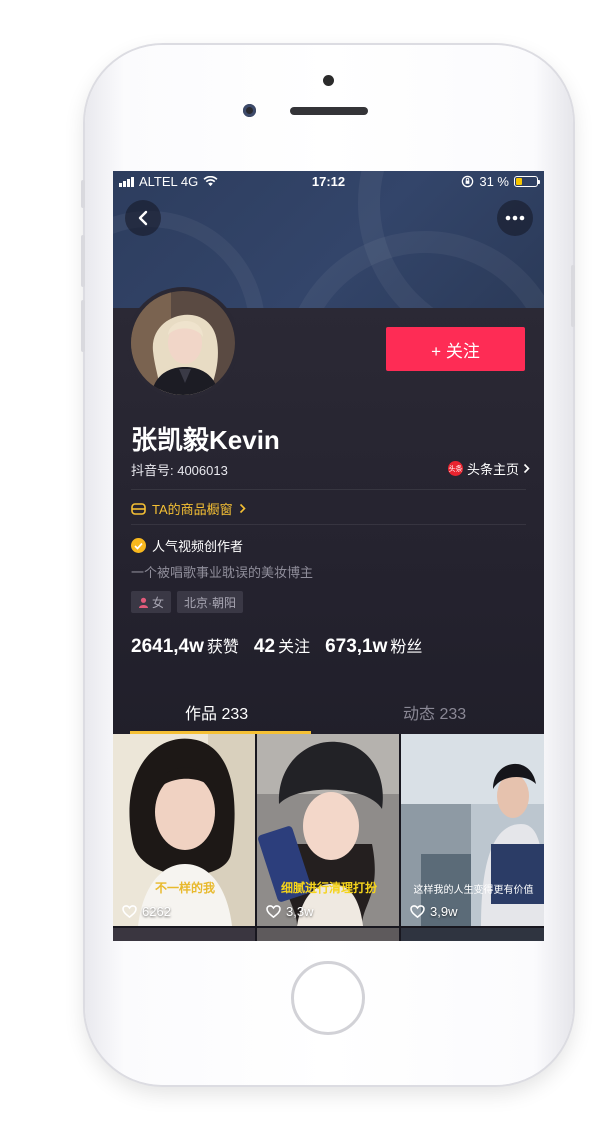 The height and width of the screenshot is (1137, 613). Describe the element at coordinates (468, 181) in the screenshot. I see `rotation-lock-icon` at that location.